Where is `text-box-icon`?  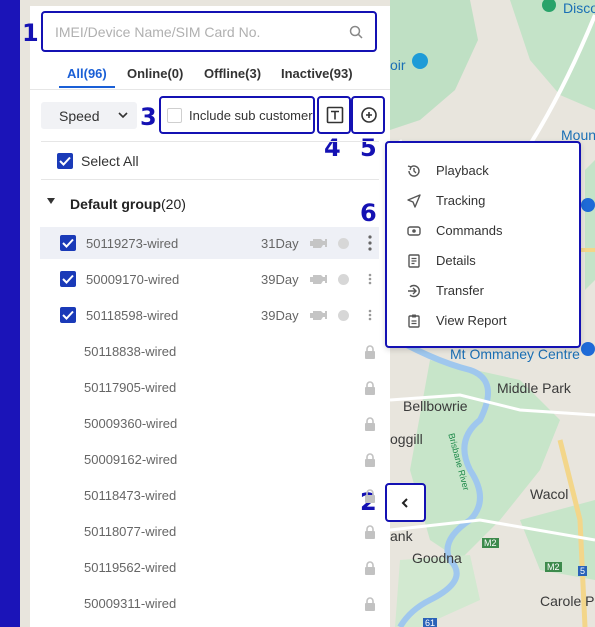 text-box-icon is located at coordinates (335, 115).